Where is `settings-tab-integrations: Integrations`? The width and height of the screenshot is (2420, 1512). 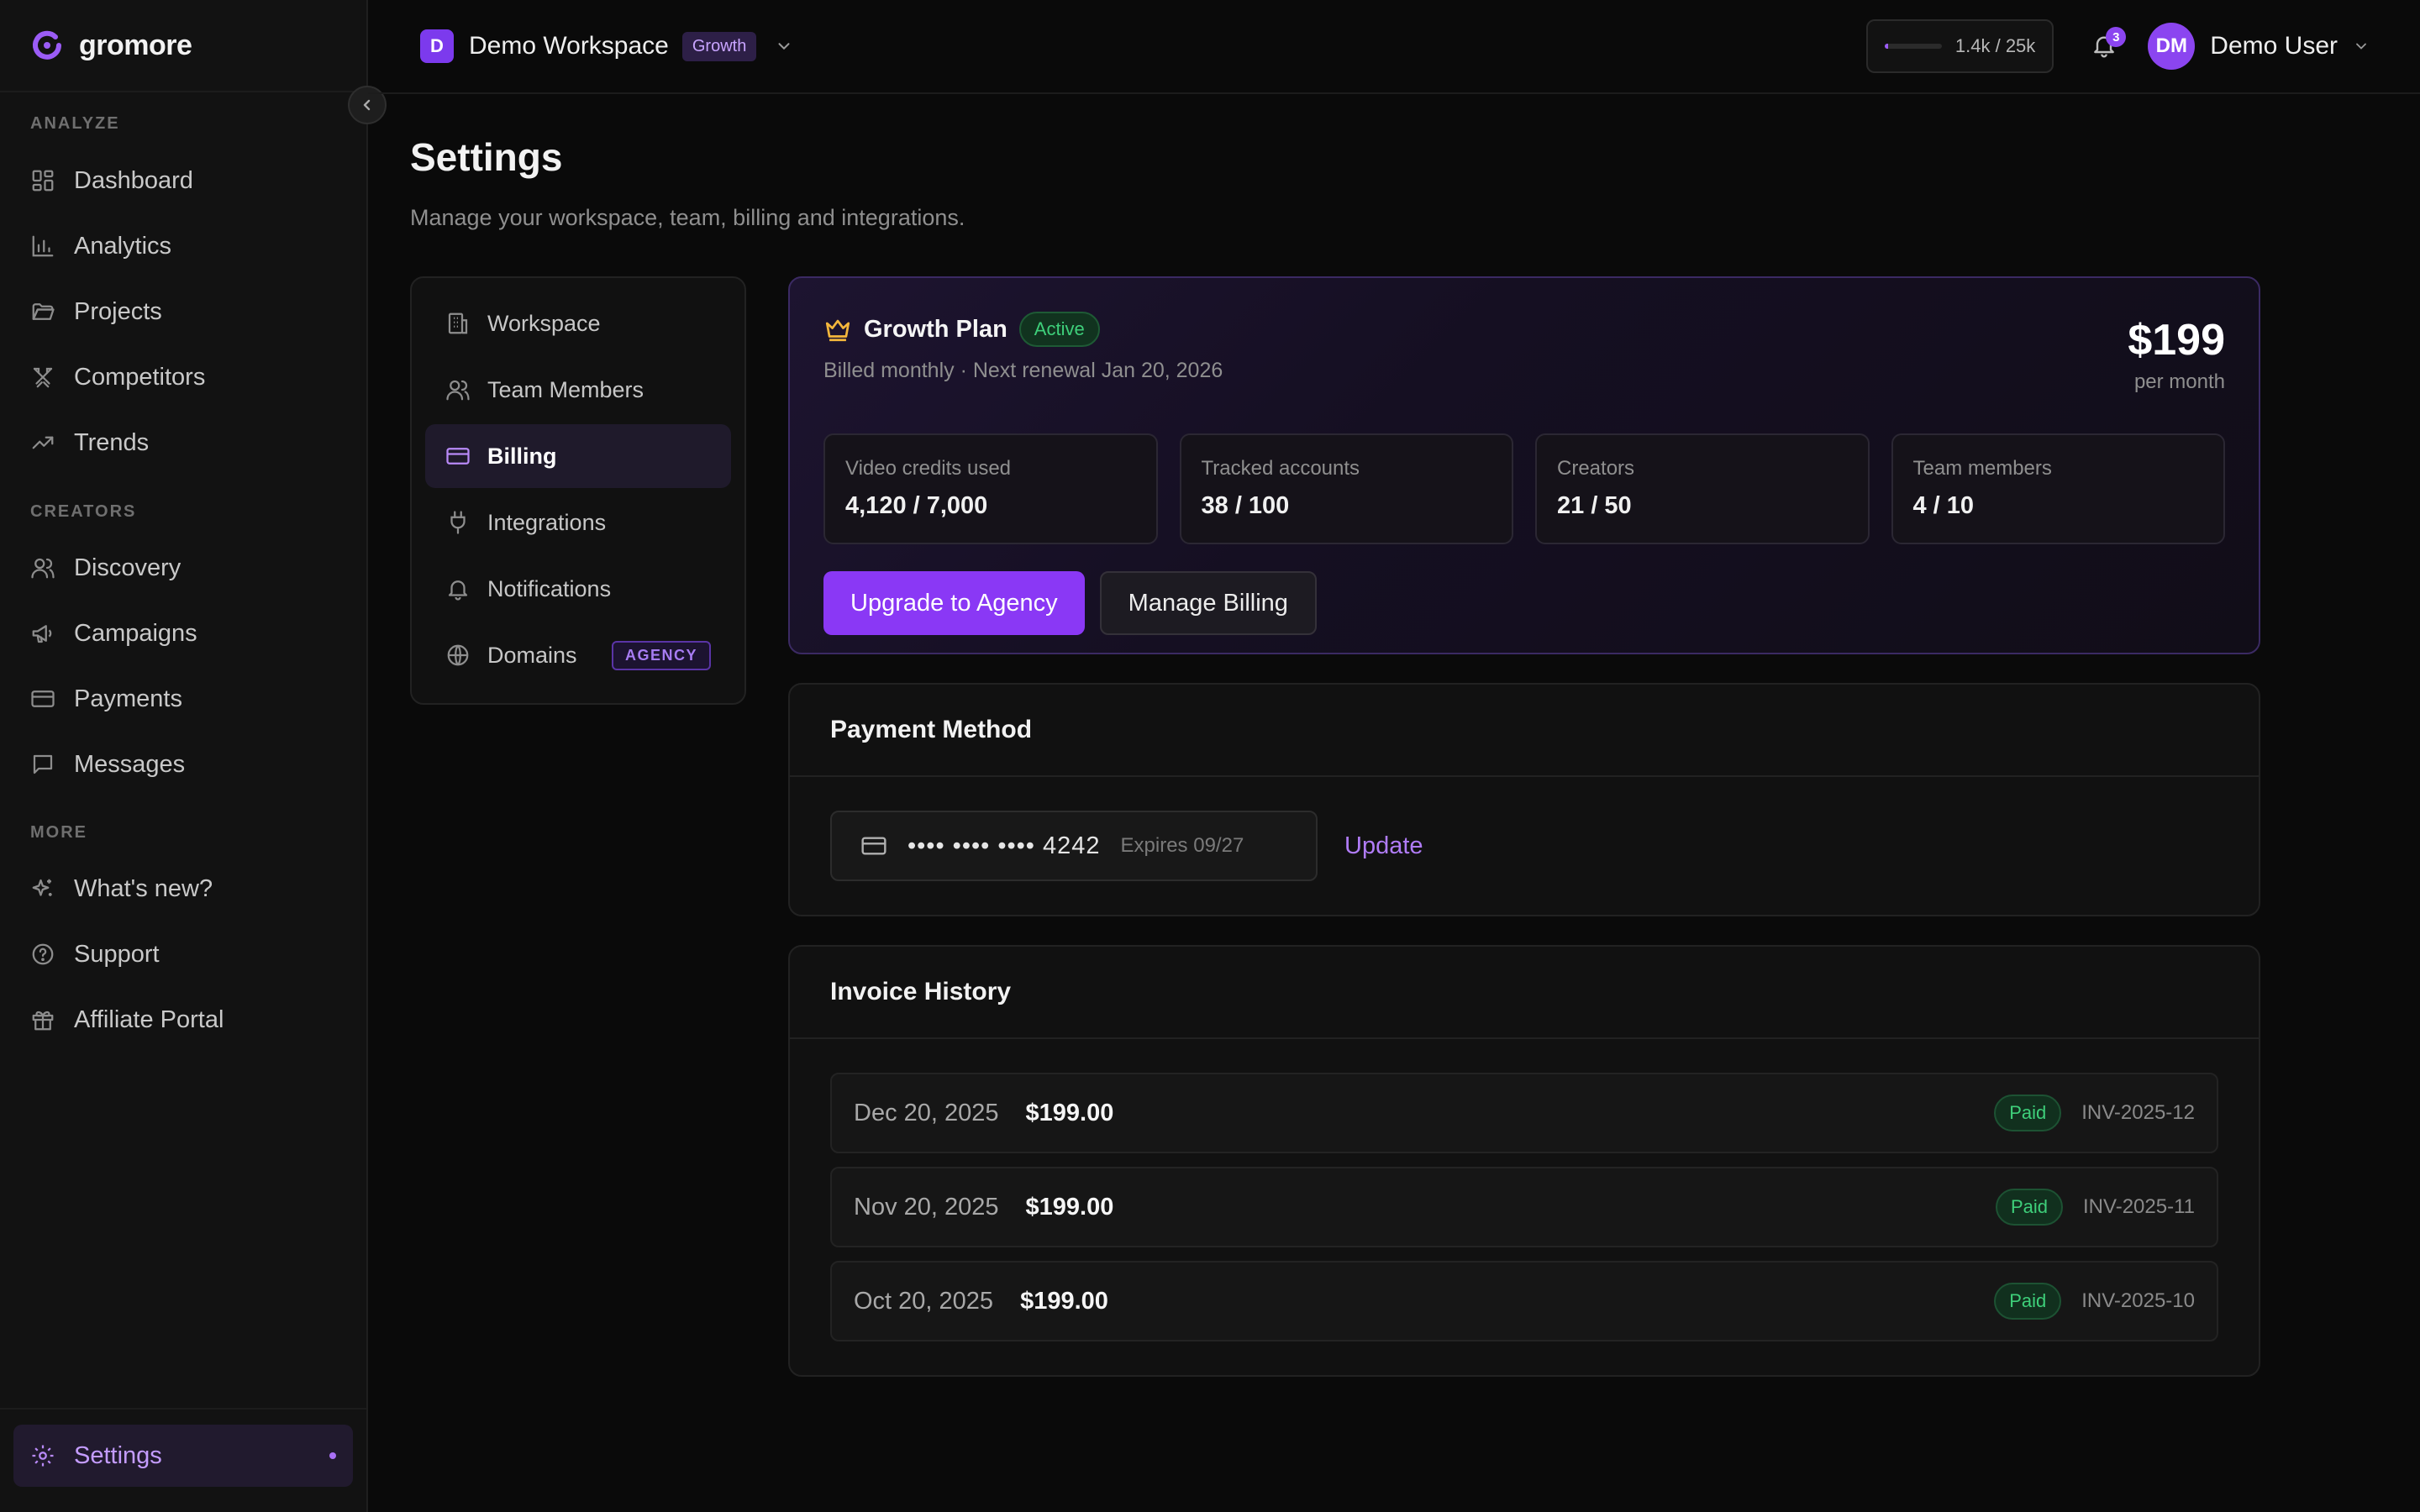
settings-tab-integrations: Integrations is located at coordinates (578, 522).